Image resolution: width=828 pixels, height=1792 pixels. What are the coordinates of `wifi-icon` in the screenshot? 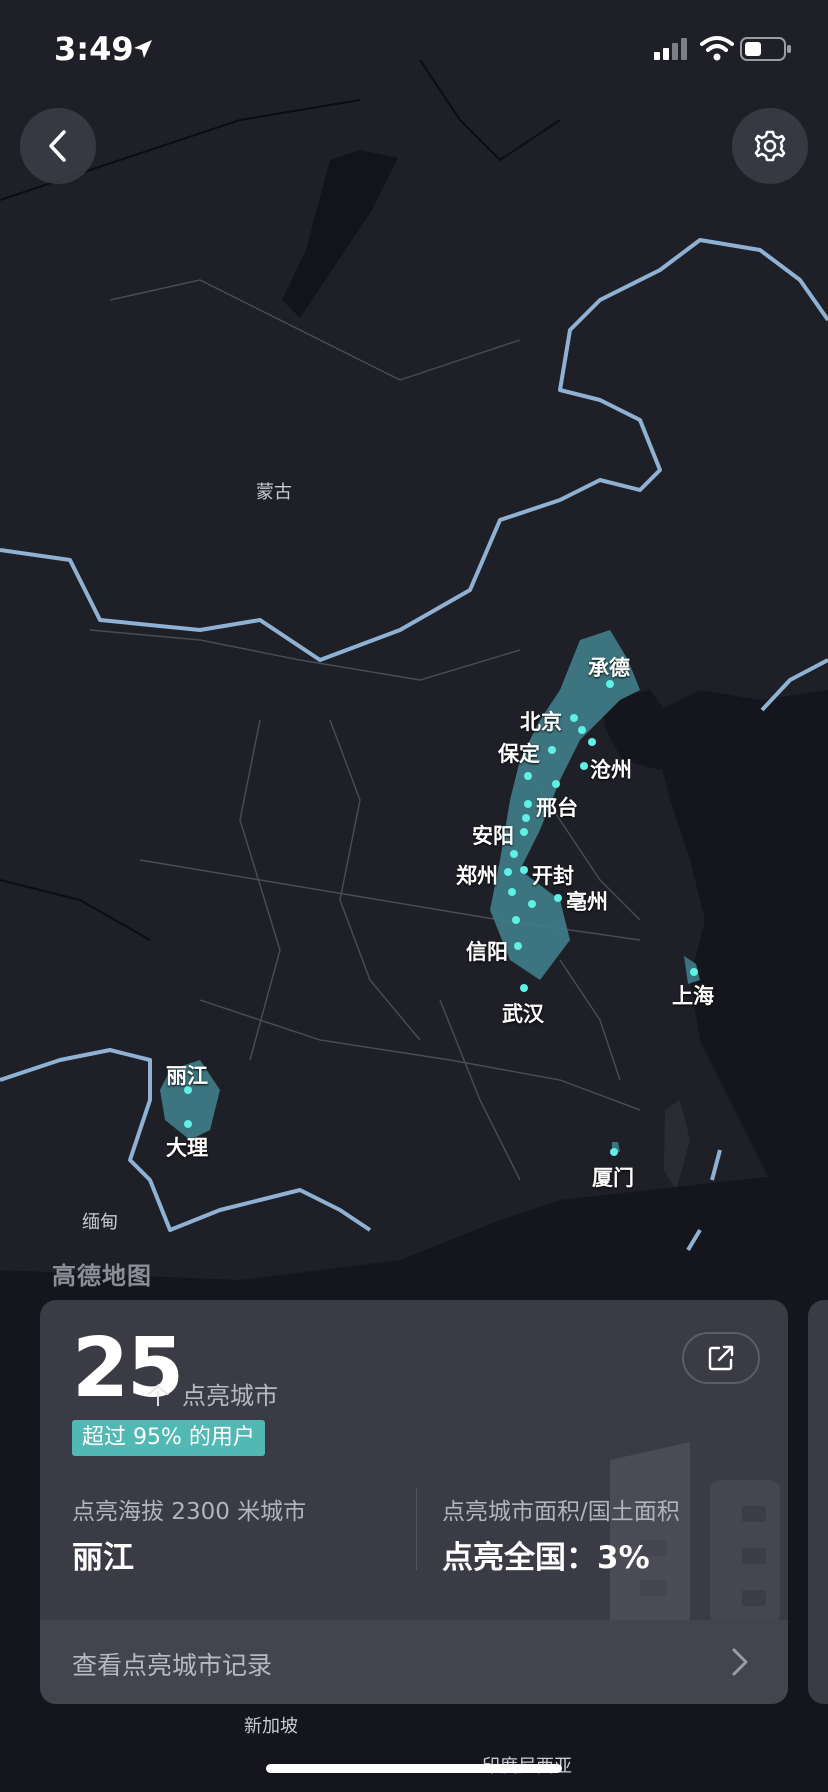 It's located at (717, 48).